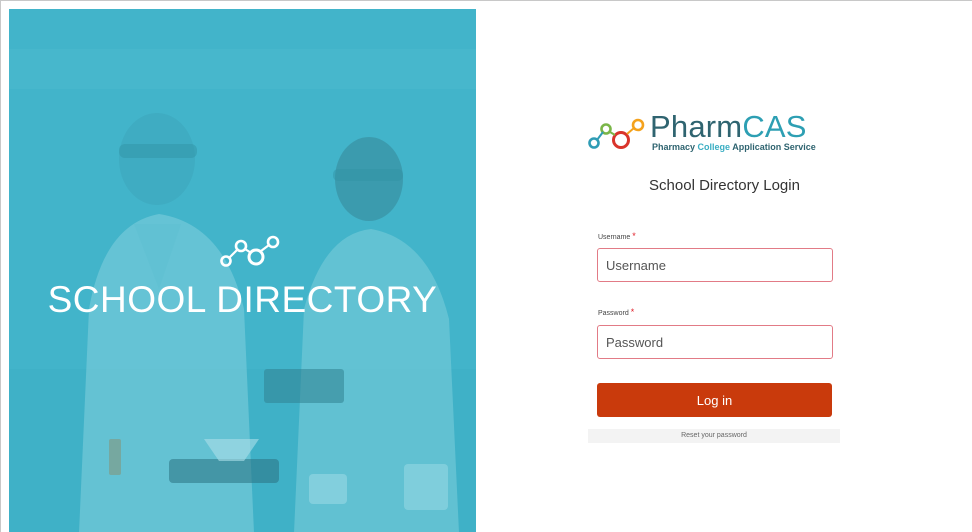 The height and width of the screenshot is (532, 972). I want to click on brand-name: PharmCAS, so click(728, 127).